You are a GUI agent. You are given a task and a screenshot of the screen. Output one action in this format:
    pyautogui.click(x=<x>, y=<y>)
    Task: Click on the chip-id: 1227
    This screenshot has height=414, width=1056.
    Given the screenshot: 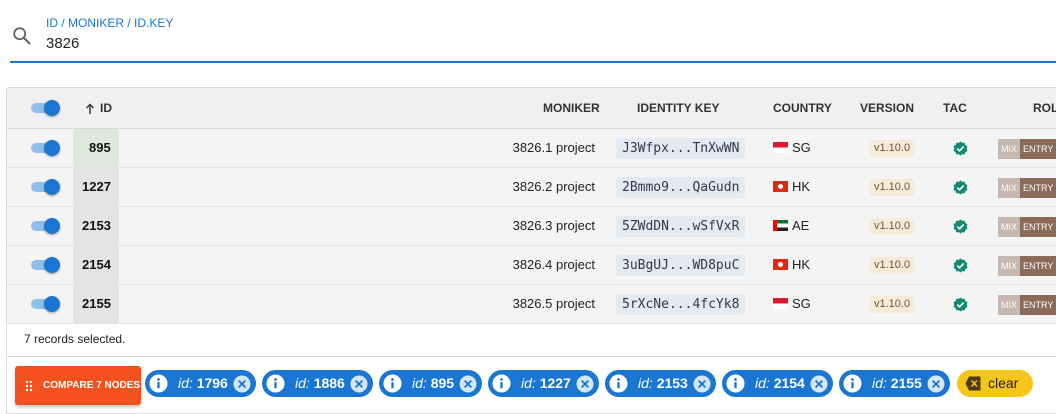 What is the action you would take?
    pyautogui.click(x=555, y=383)
    